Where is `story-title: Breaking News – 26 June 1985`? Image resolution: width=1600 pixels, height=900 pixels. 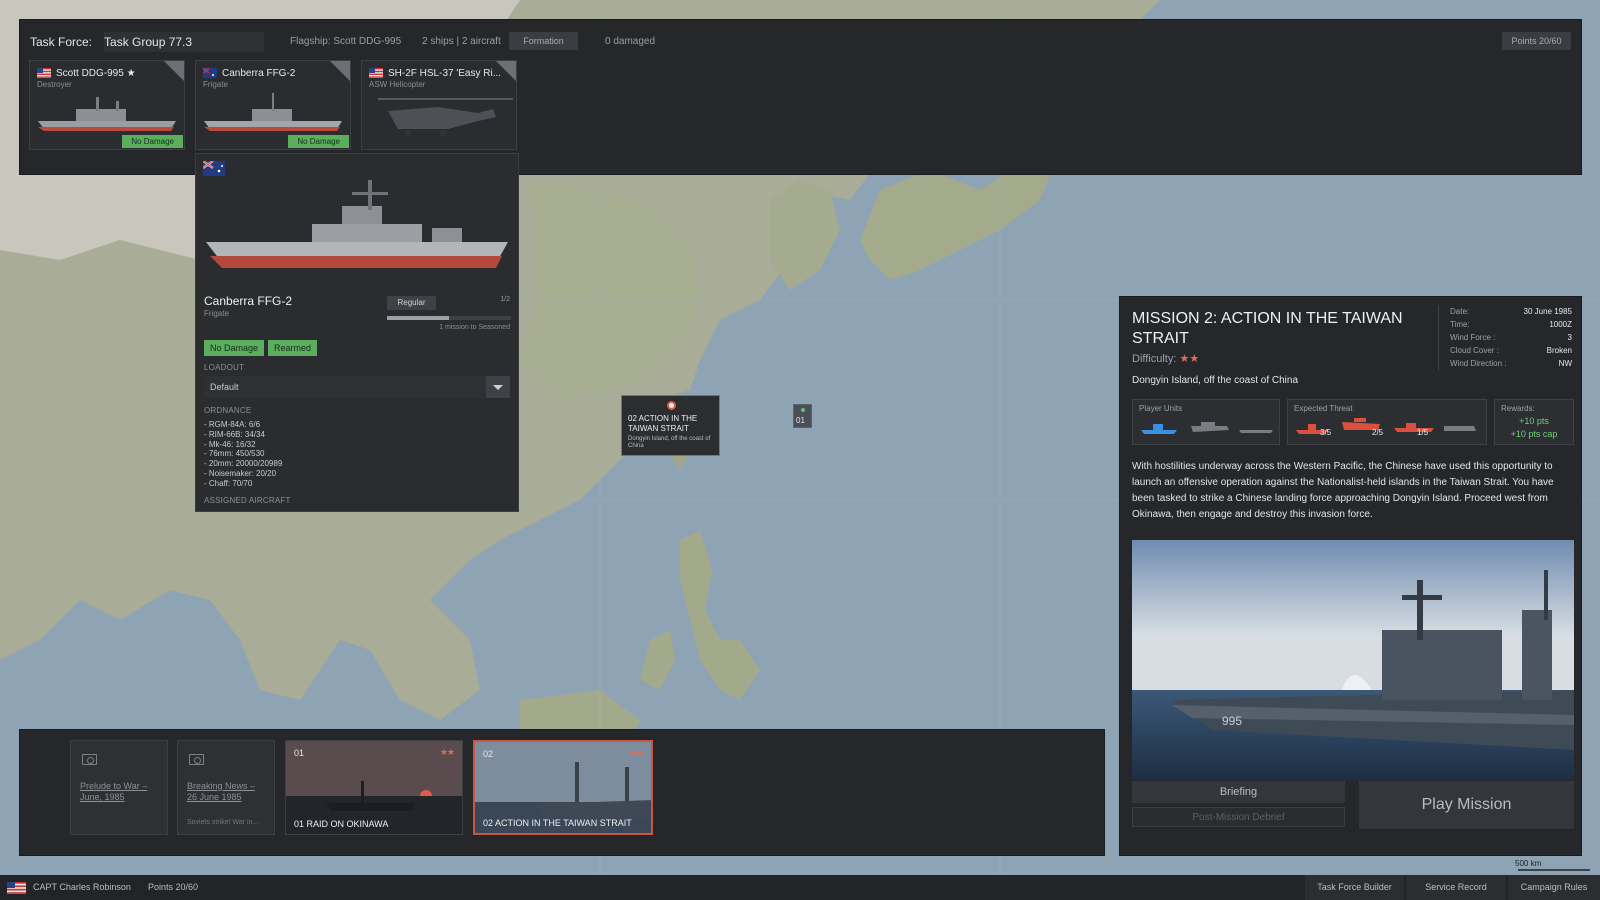 story-title: Breaking News – 26 June 1985 is located at coordinates (221, 791).